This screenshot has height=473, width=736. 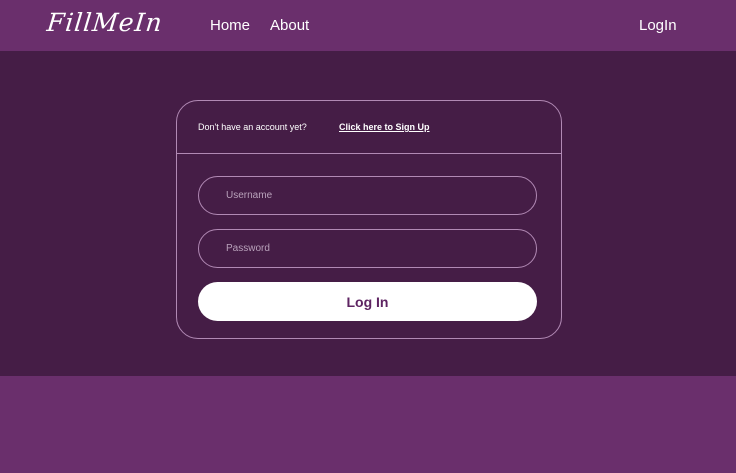 I want to click on nav-login-link: LogIn, so click(x=658, y=25).